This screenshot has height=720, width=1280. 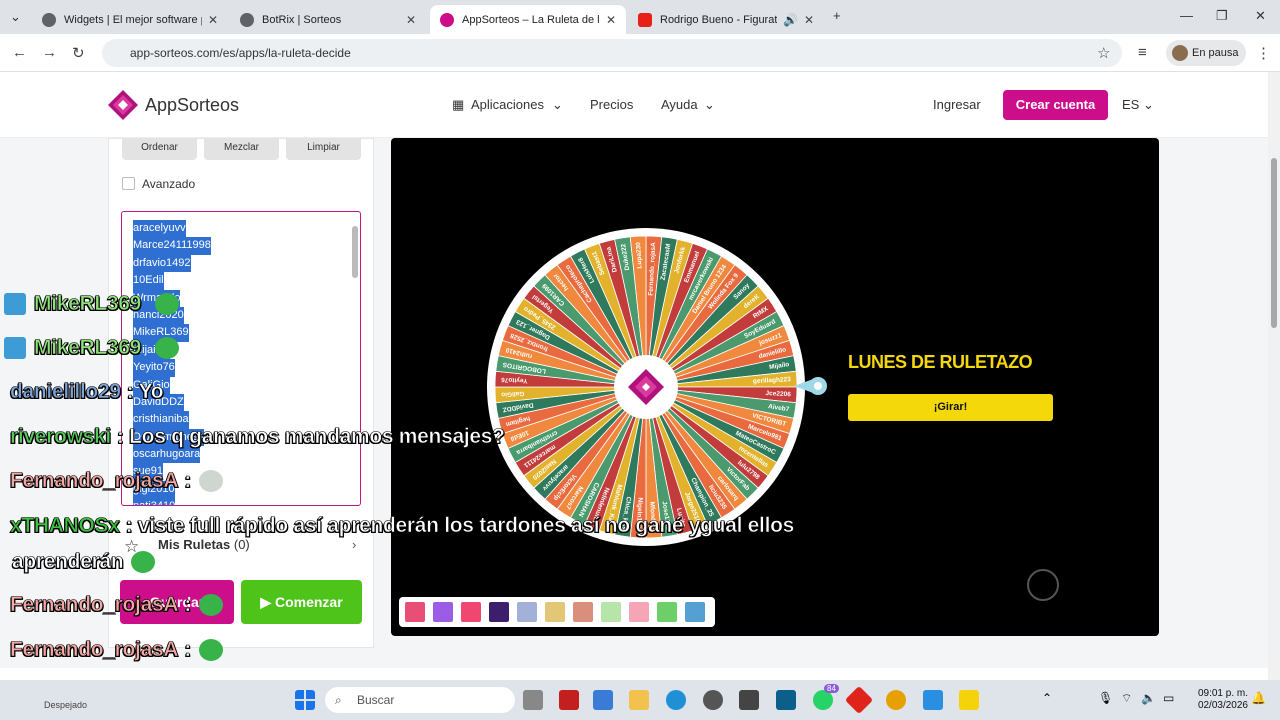 What do you see at coordinates (19, 52) in the screenshot?
I see `back-icon: ←` at bounding box center [19, 52].